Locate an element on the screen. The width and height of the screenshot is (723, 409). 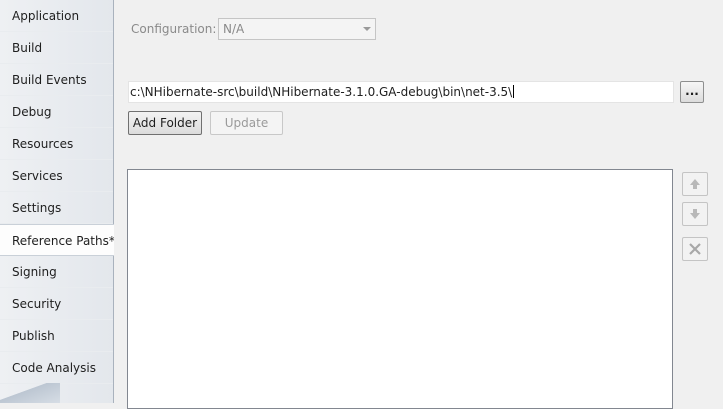
close-icon is located at coordinates (695, 249).